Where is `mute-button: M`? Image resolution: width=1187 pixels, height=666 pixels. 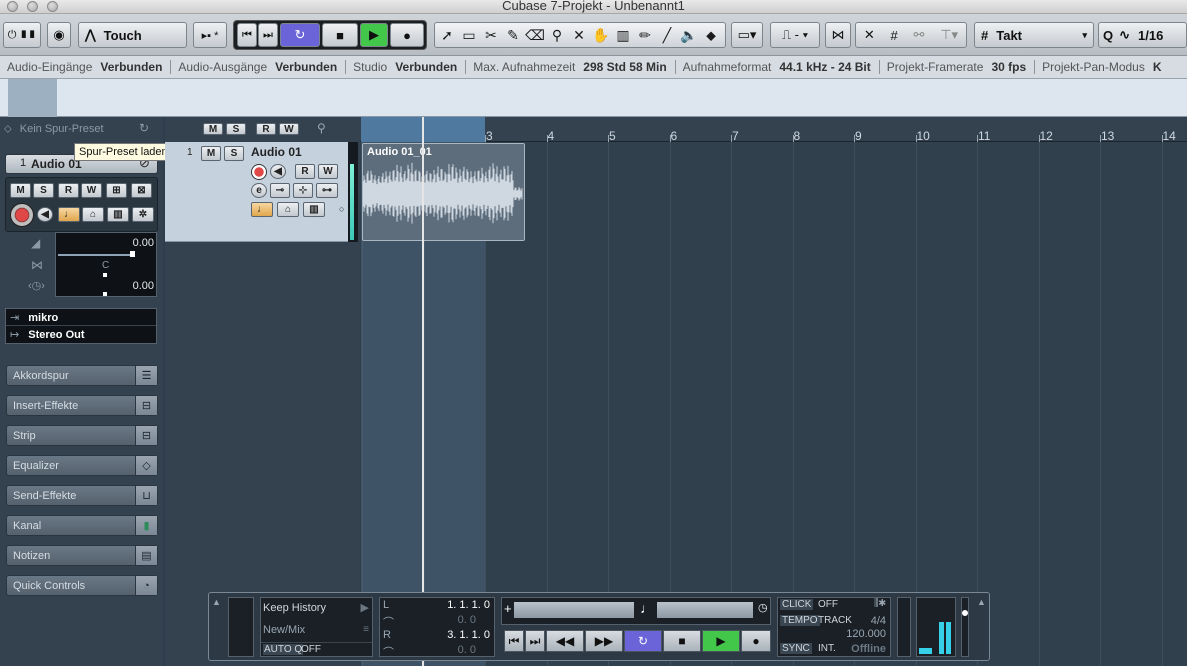
mute-button: M is located at coordinates (20, 190).